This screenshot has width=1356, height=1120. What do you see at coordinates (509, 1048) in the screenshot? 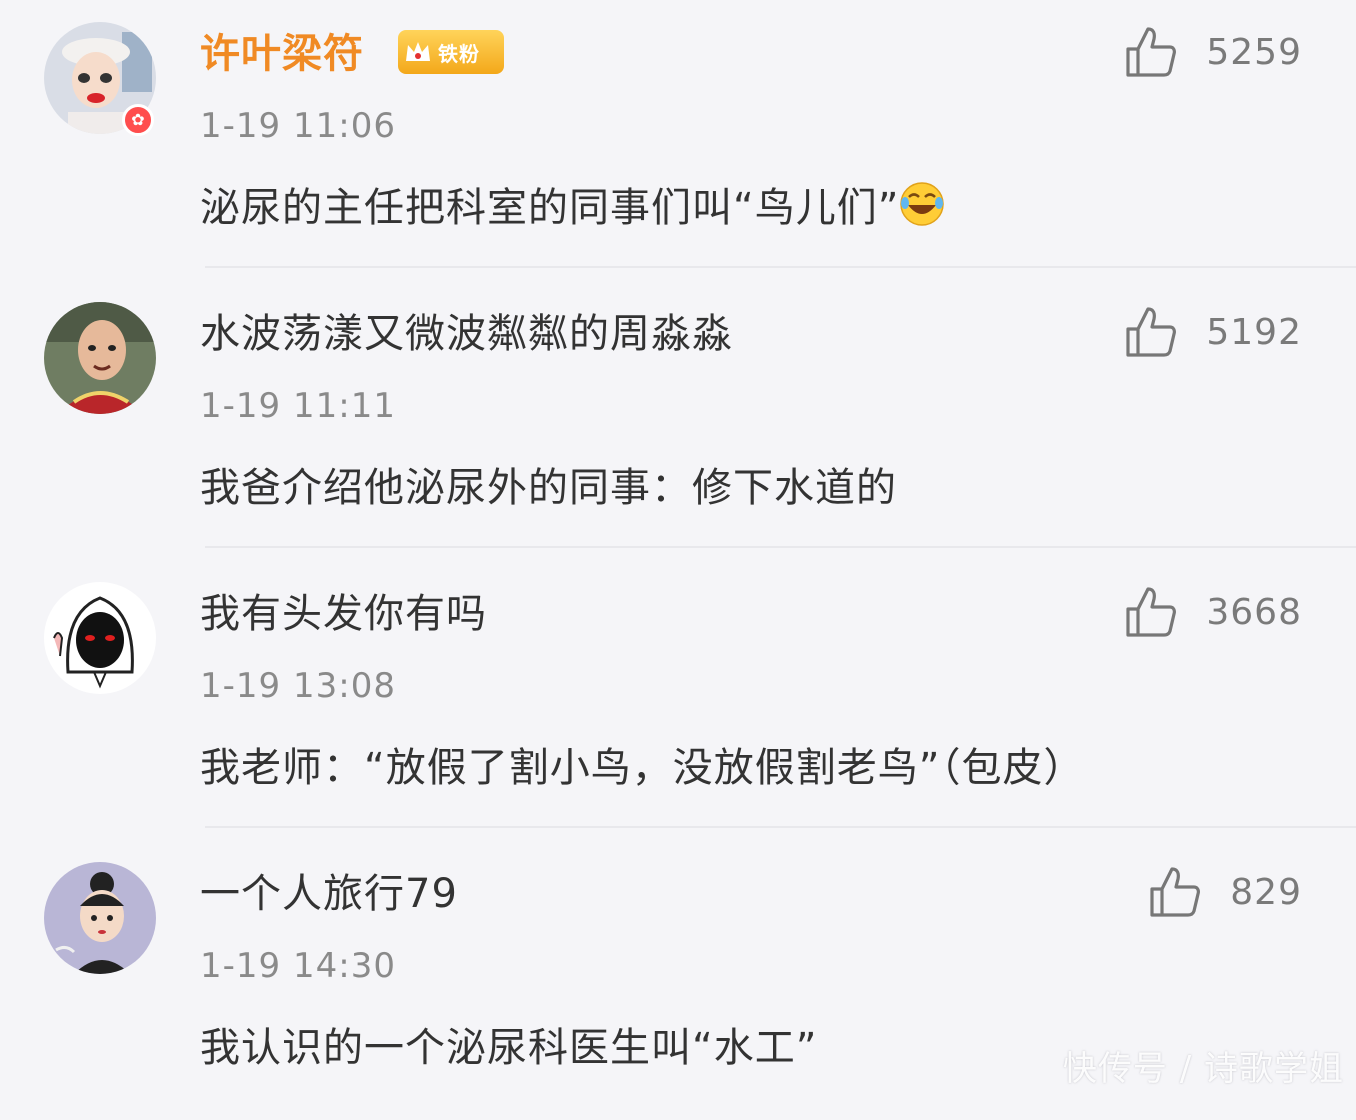
I see `comment-text: 我认识的一个泌尿科医生叫“水工”` at bounding box center [509, 1048].